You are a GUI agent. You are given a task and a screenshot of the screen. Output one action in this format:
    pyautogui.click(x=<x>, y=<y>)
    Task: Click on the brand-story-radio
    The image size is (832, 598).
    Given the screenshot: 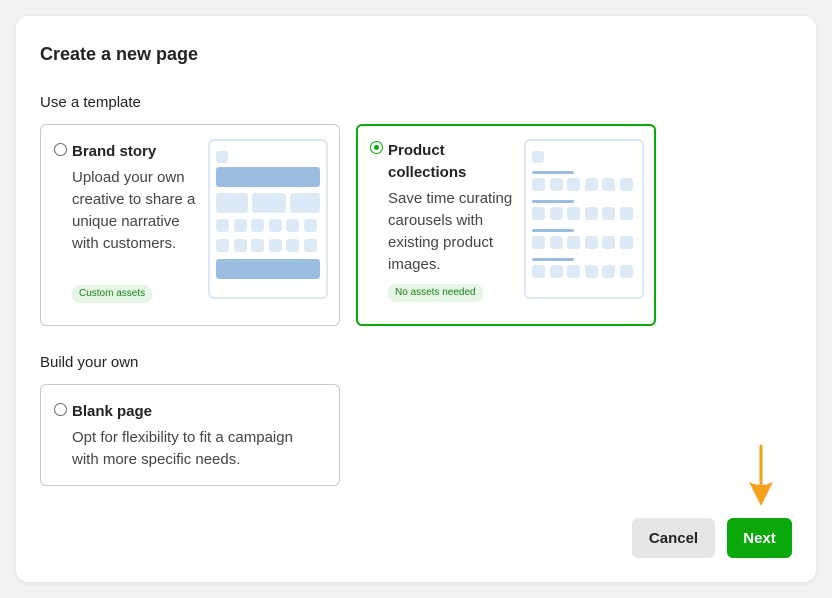 What is the action you would take?
    pyautogui.click(x=60, y=149)
    